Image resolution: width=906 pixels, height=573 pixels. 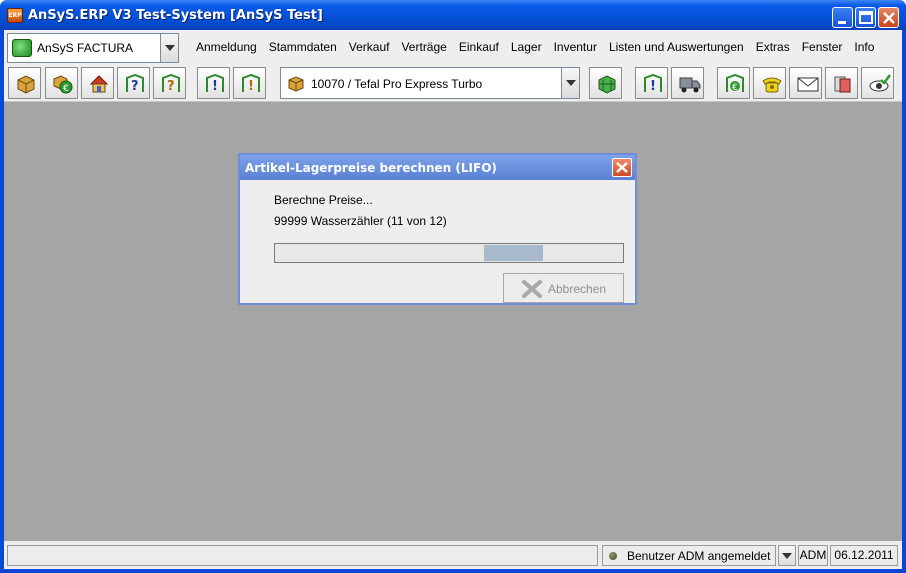 I want to click on menu-info: Info, so click(x=864, y=47).